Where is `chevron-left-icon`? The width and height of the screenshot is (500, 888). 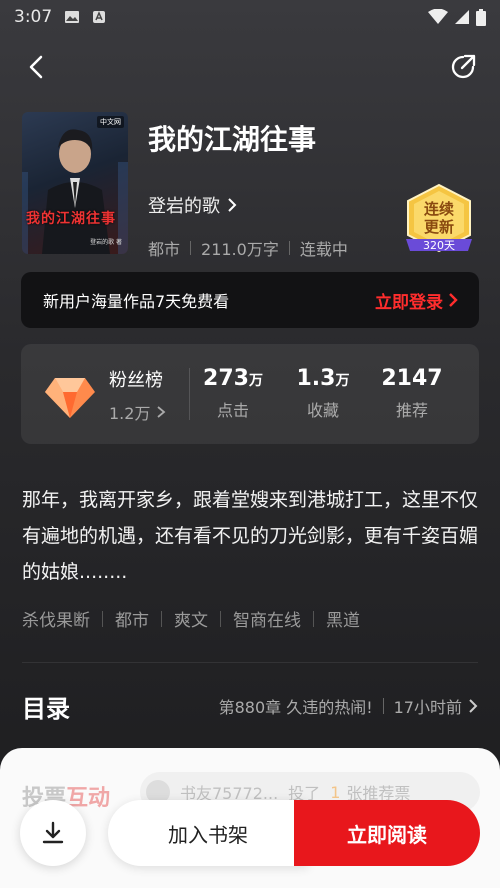 chevron-left-icon is located at coordinates (36, 67).